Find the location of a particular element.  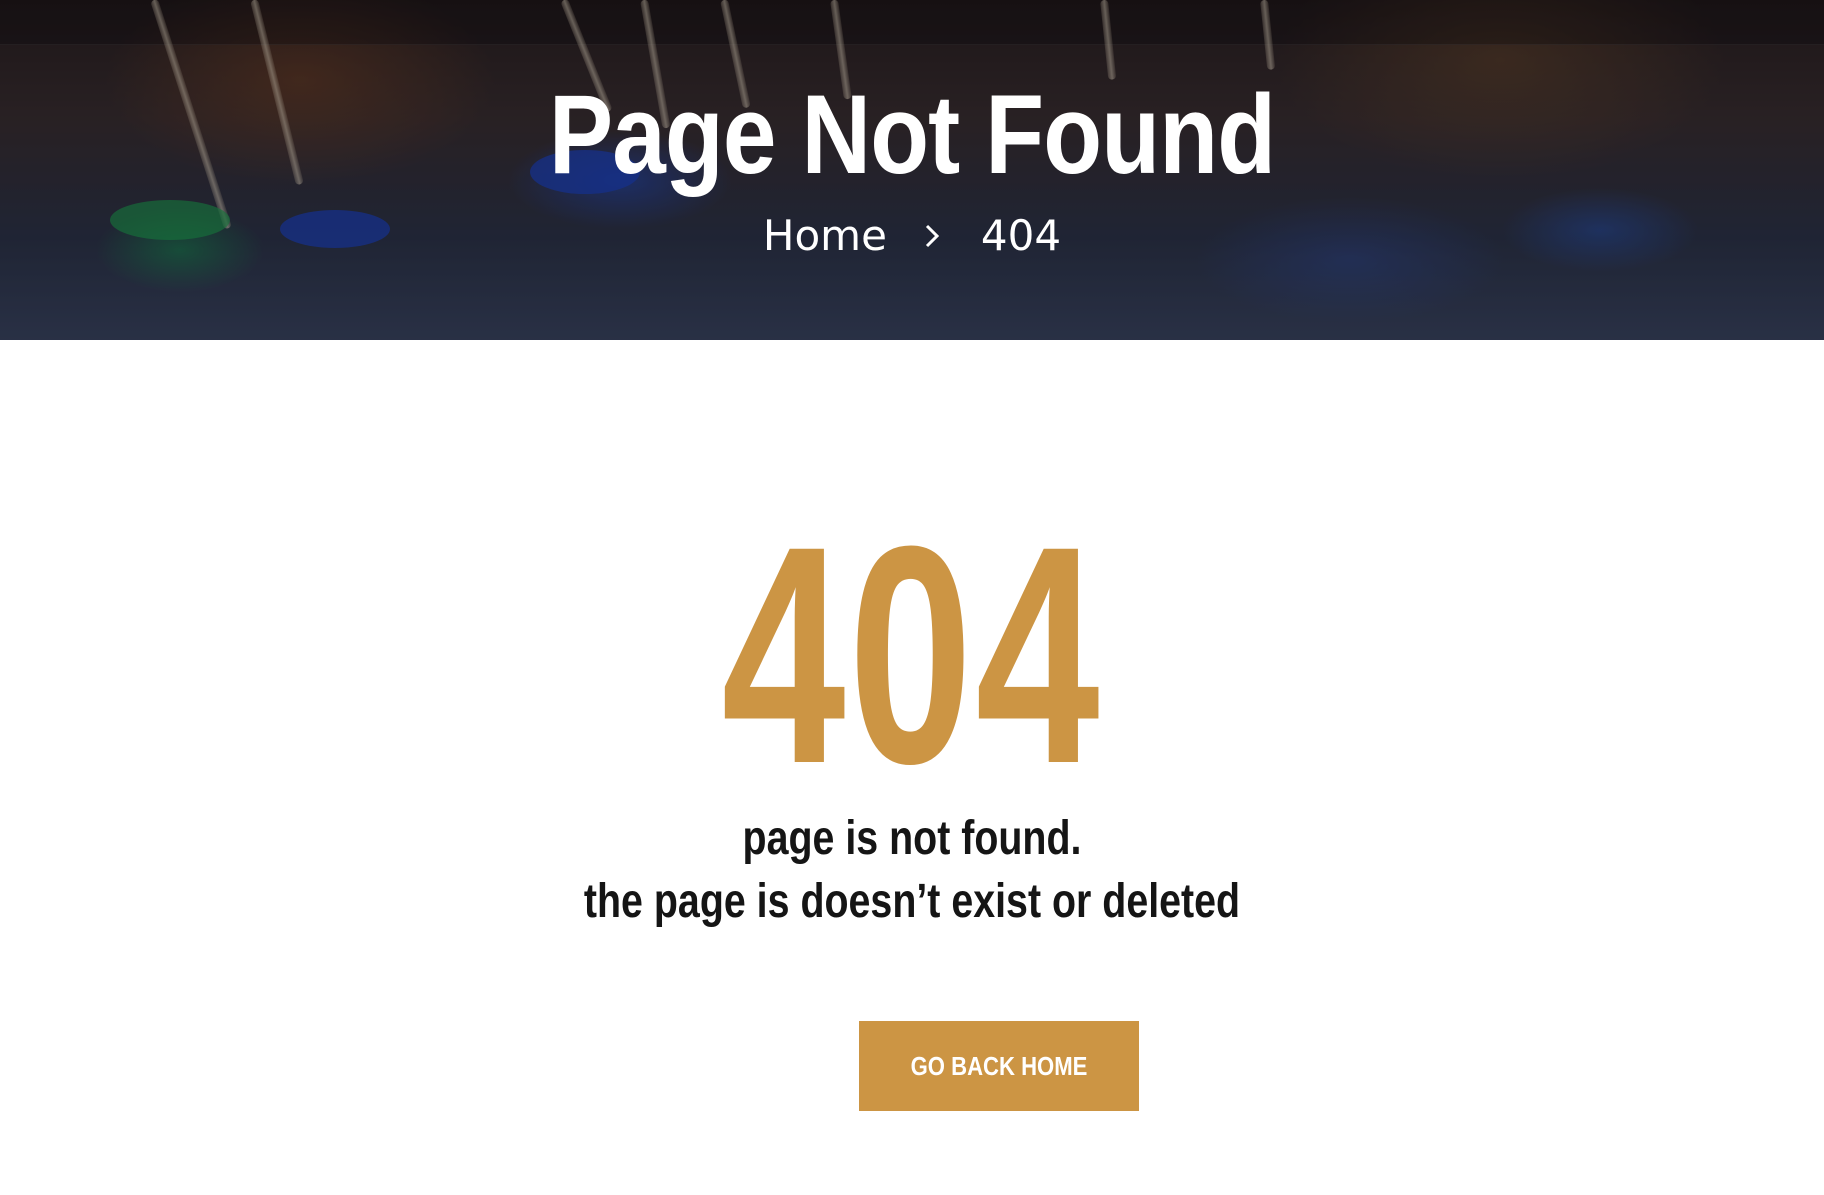

chevron-right-icon is located at coordinates (932, 236).